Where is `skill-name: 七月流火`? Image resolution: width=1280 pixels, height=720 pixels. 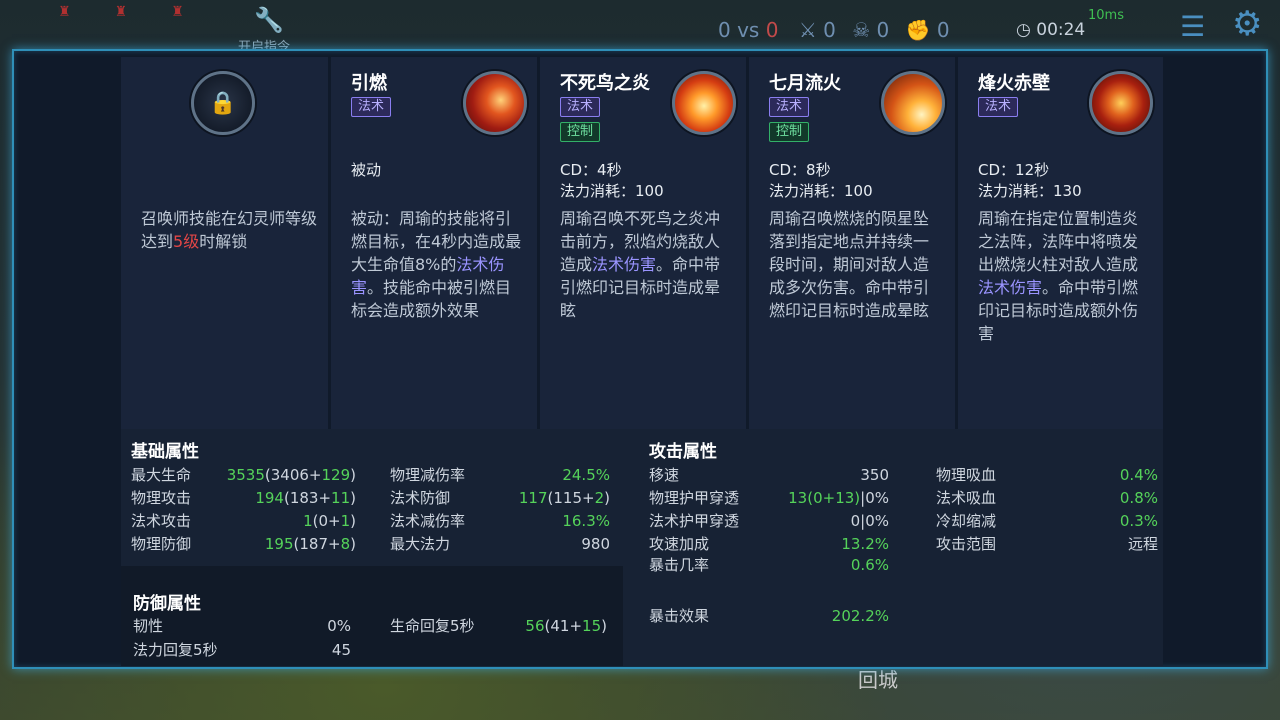
skill-name: 七月流火 is located at coordinates (805, 83).